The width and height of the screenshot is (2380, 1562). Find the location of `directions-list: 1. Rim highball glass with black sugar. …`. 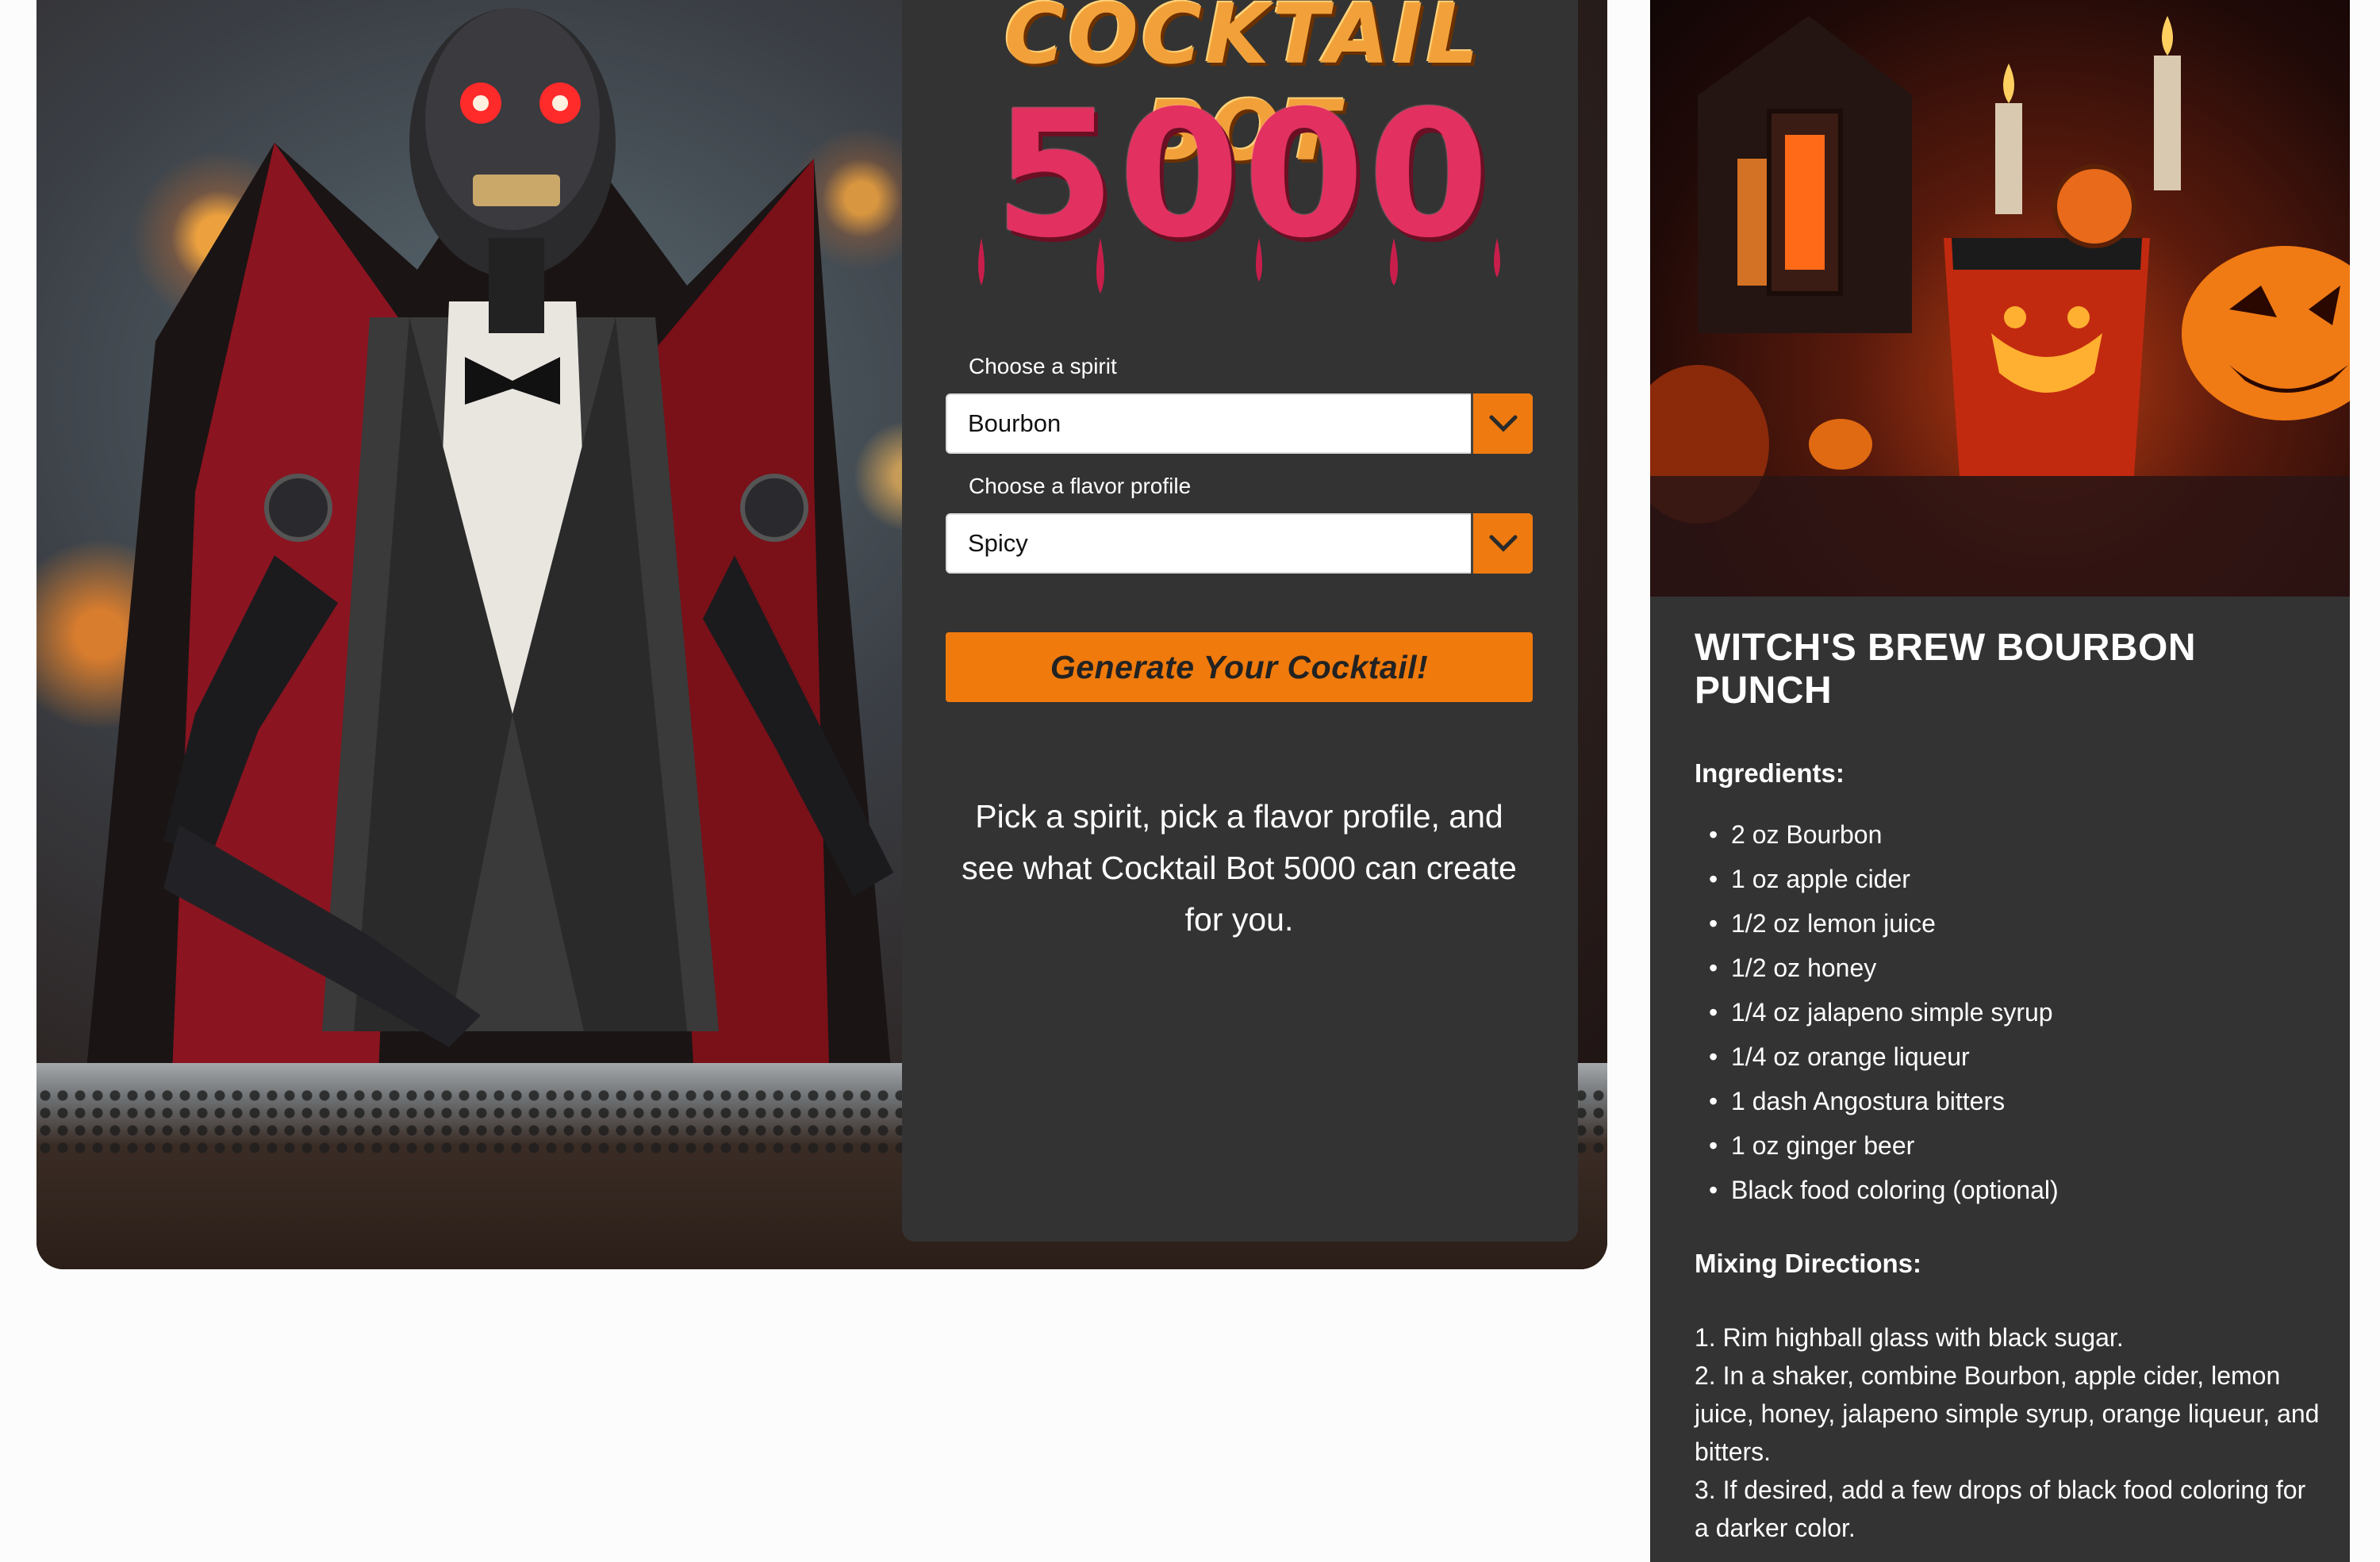

directions-list: 1. Rim highball glass with black sugar. … is located at coordinates (2008, 1433).